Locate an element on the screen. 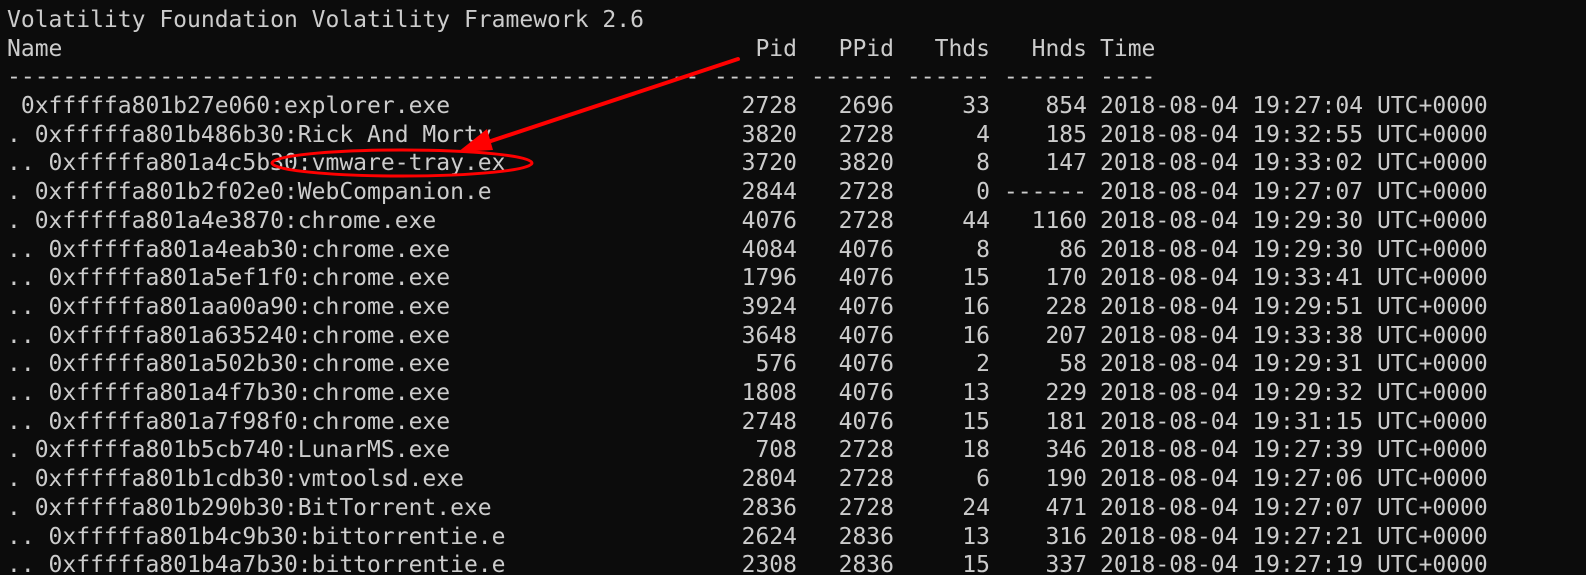 The height and width of the screenshot is (575, 1586). process-time: 2018-08-04 19:27:21 UTC+0000 is located at coordinates (1294, 536).